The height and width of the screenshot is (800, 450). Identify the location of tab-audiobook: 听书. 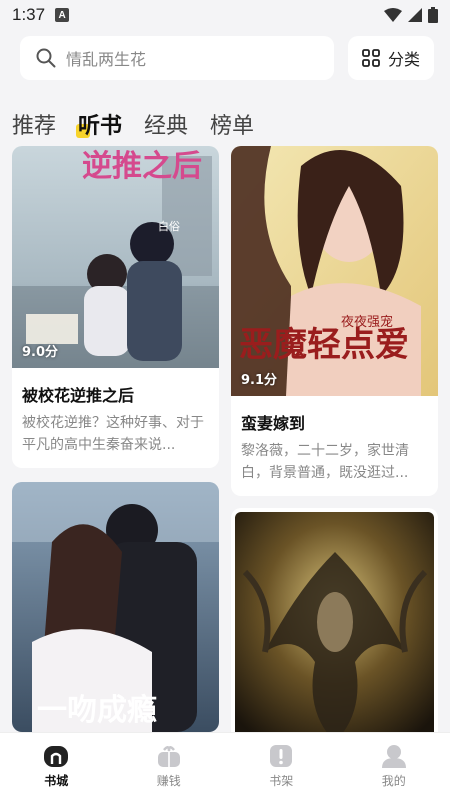
(99, 124).